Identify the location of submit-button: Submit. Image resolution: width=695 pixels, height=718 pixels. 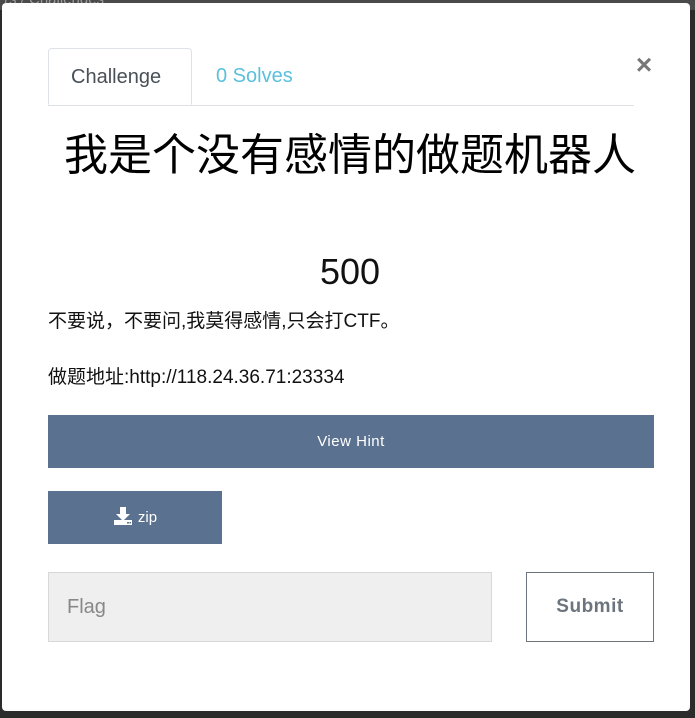
(590, 607).